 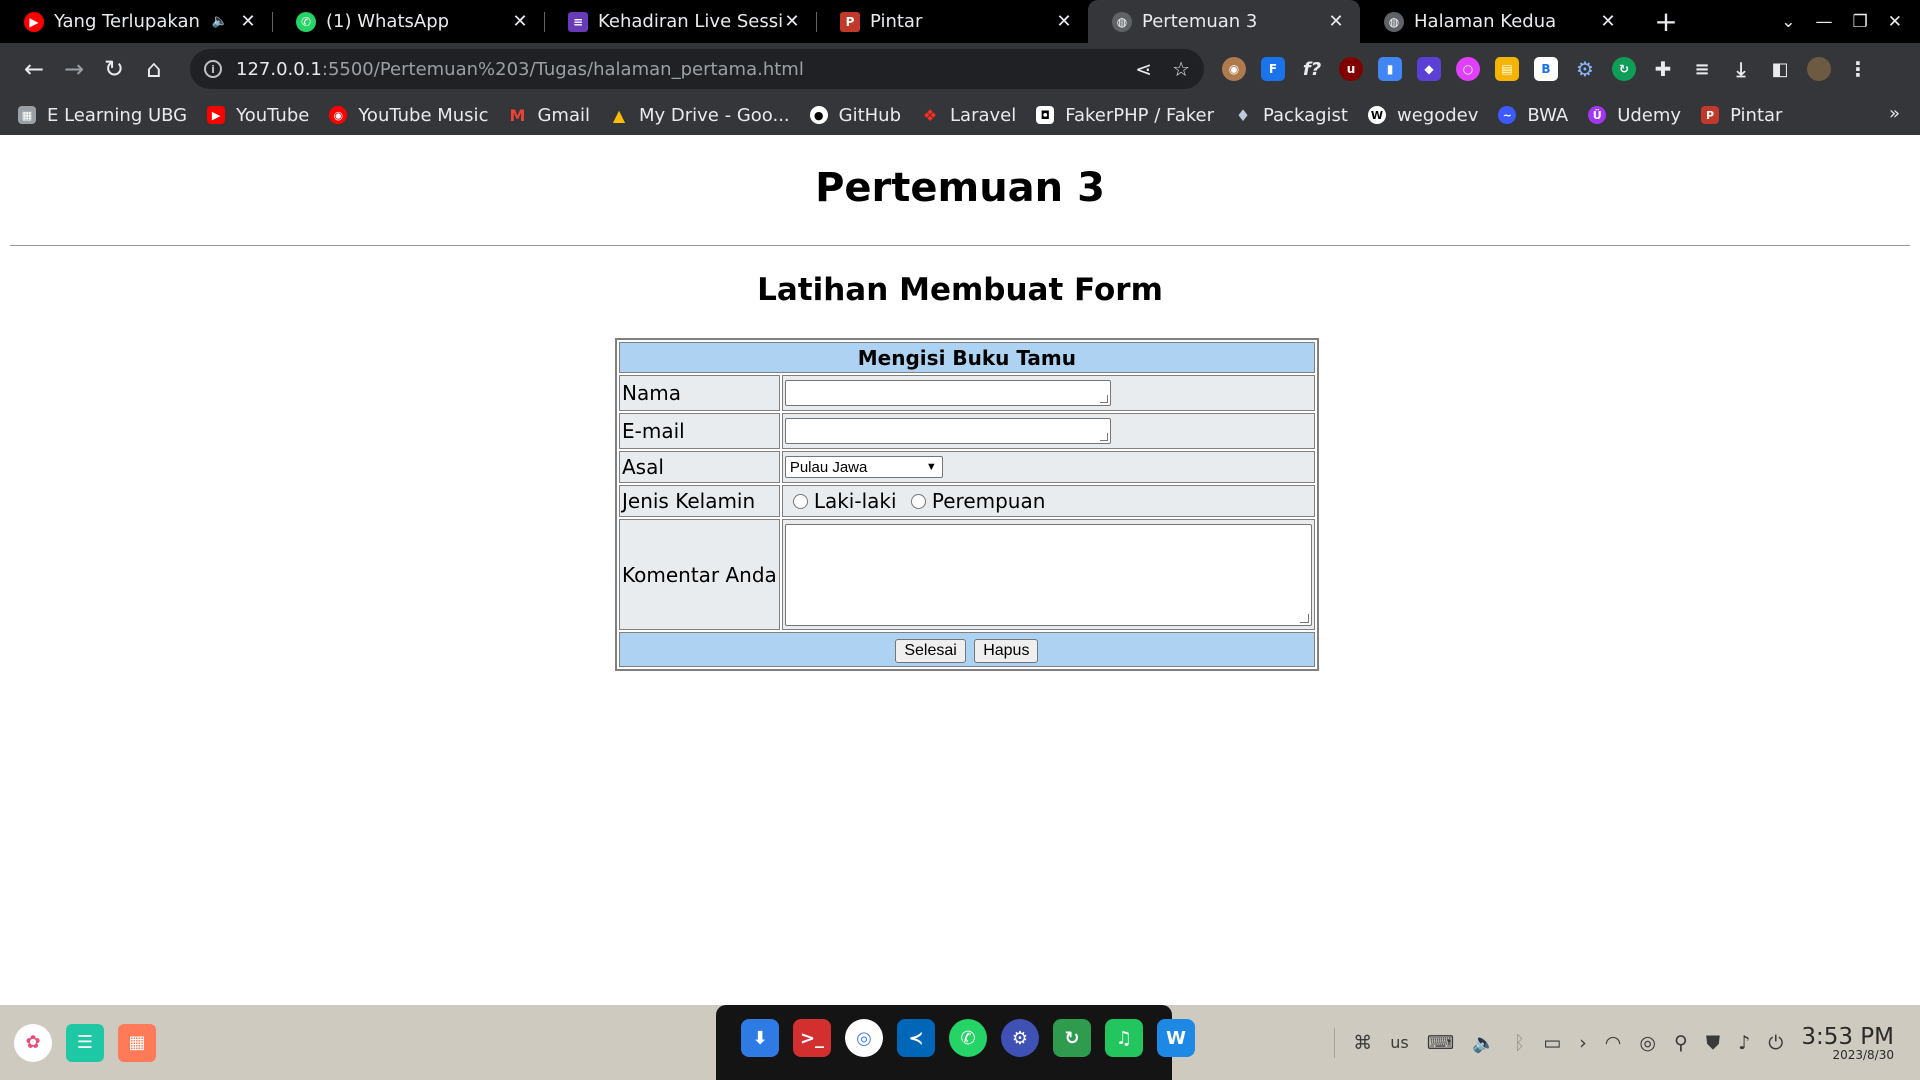 What do you see at coordinates (85, 1042) in the screenshot?
I see `multitask-icon: ☰` at bounding box center [85, 1042].